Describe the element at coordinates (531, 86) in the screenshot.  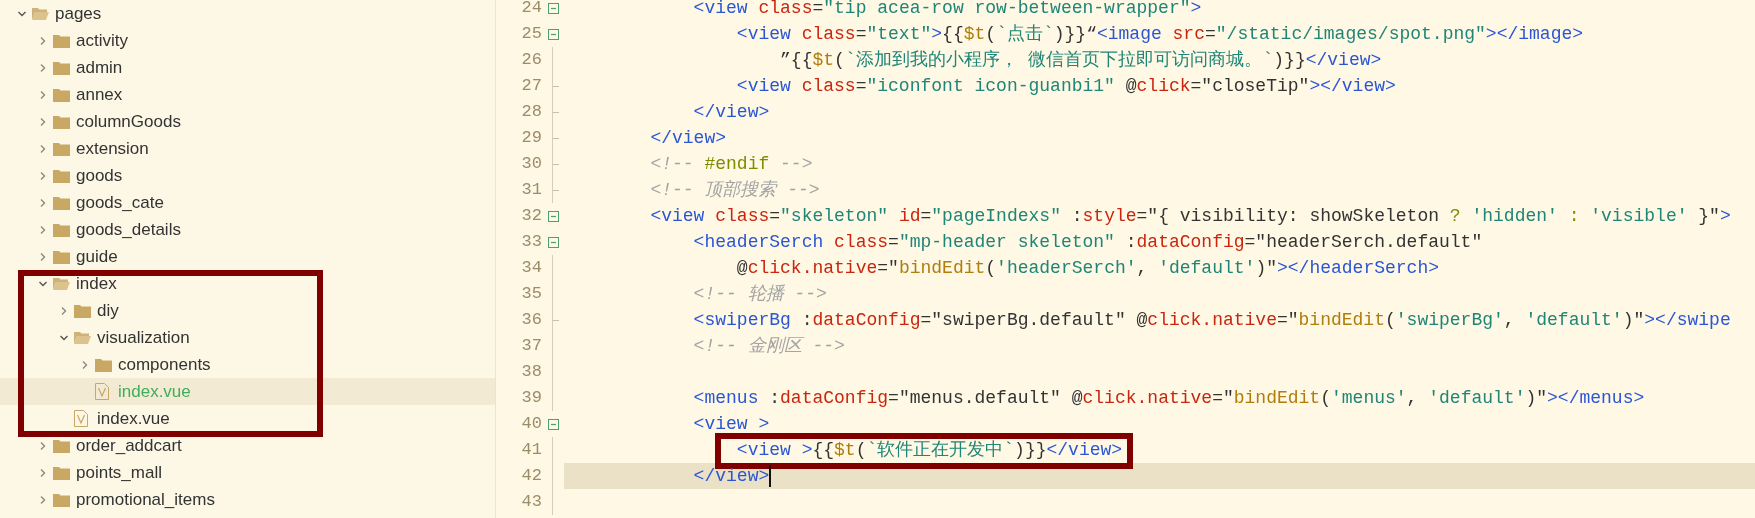
I see `line-number: 27` at that location.